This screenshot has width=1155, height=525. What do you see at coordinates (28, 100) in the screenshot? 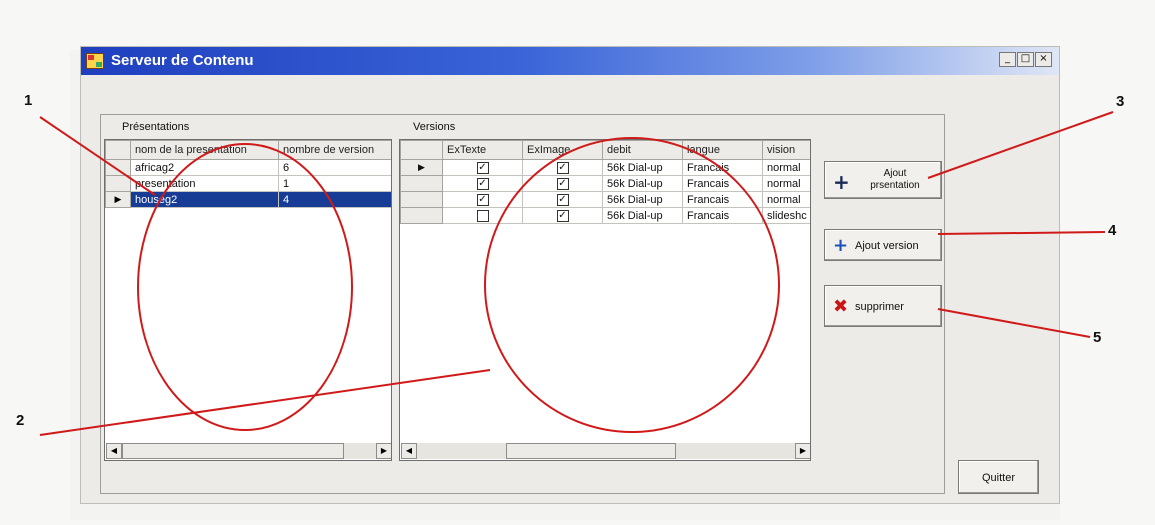
I see `callout-1: 1` at bounding box center [28, 100].